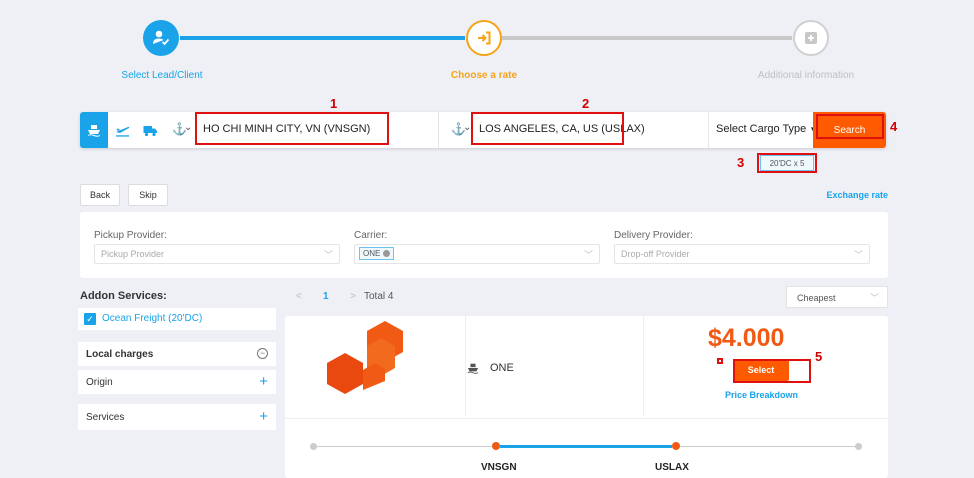  Describe the element at coordinates (672, 467) in the screenshot. I see `destination-port-code: USLAX` at that location.